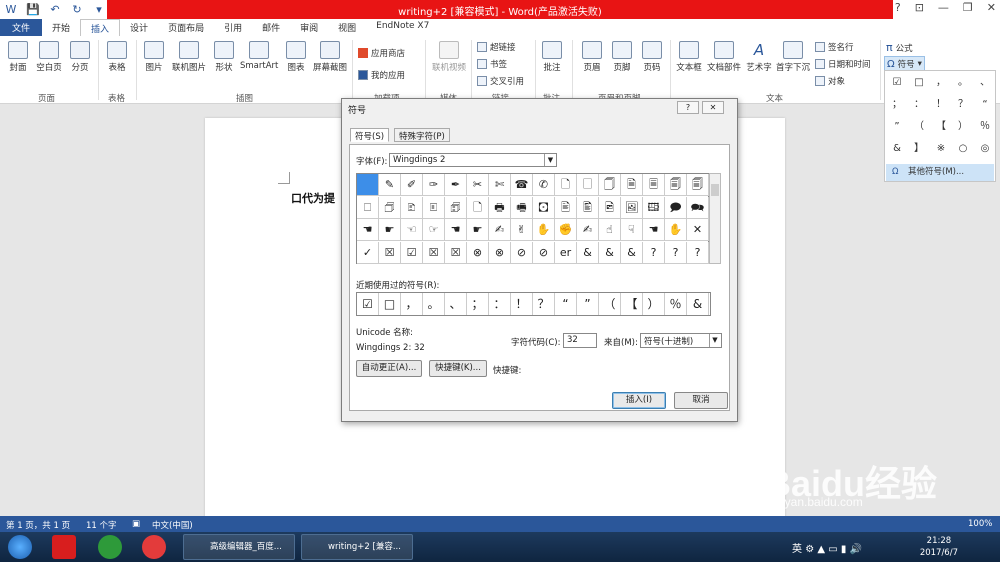 This screenshot has height=562, width=1000. What do you see at coordinates (434, 185) in the screenshot?
I see `symbol-grid-cell: ✑` at bounding box center [434, 185].